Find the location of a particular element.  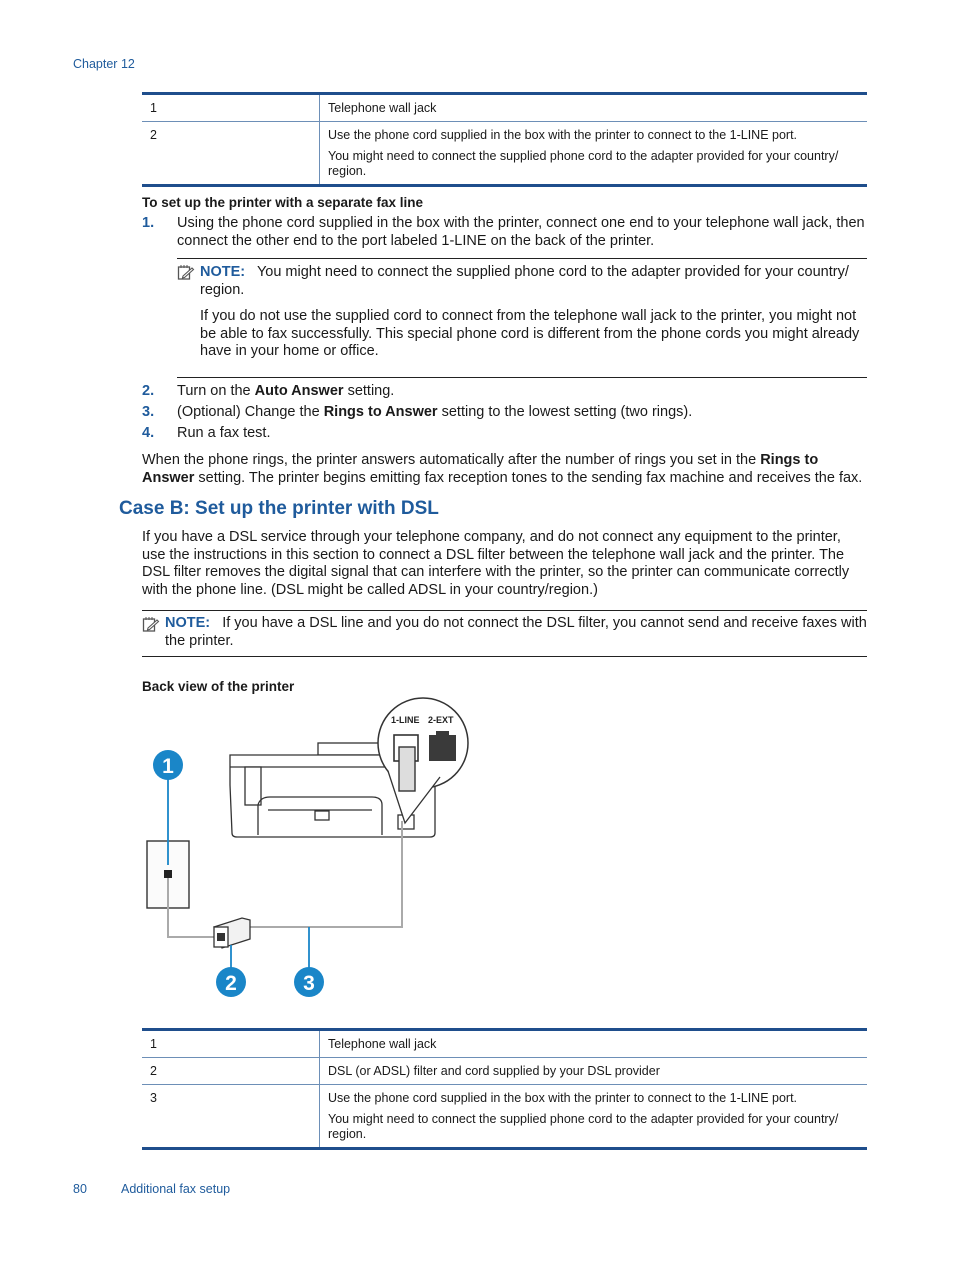

callout-1: 1 is located at coordinates (168, 765).